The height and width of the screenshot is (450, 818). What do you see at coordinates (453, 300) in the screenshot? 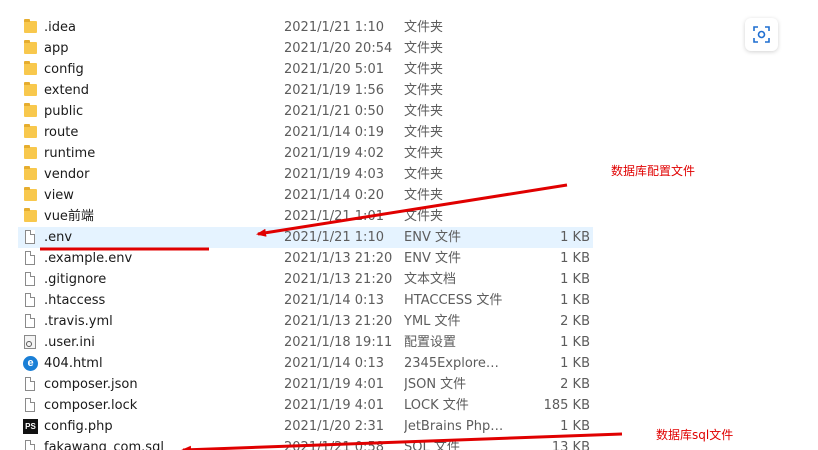
I see `file-type: HTACCESS 文件` at bounding box center [453, 300].